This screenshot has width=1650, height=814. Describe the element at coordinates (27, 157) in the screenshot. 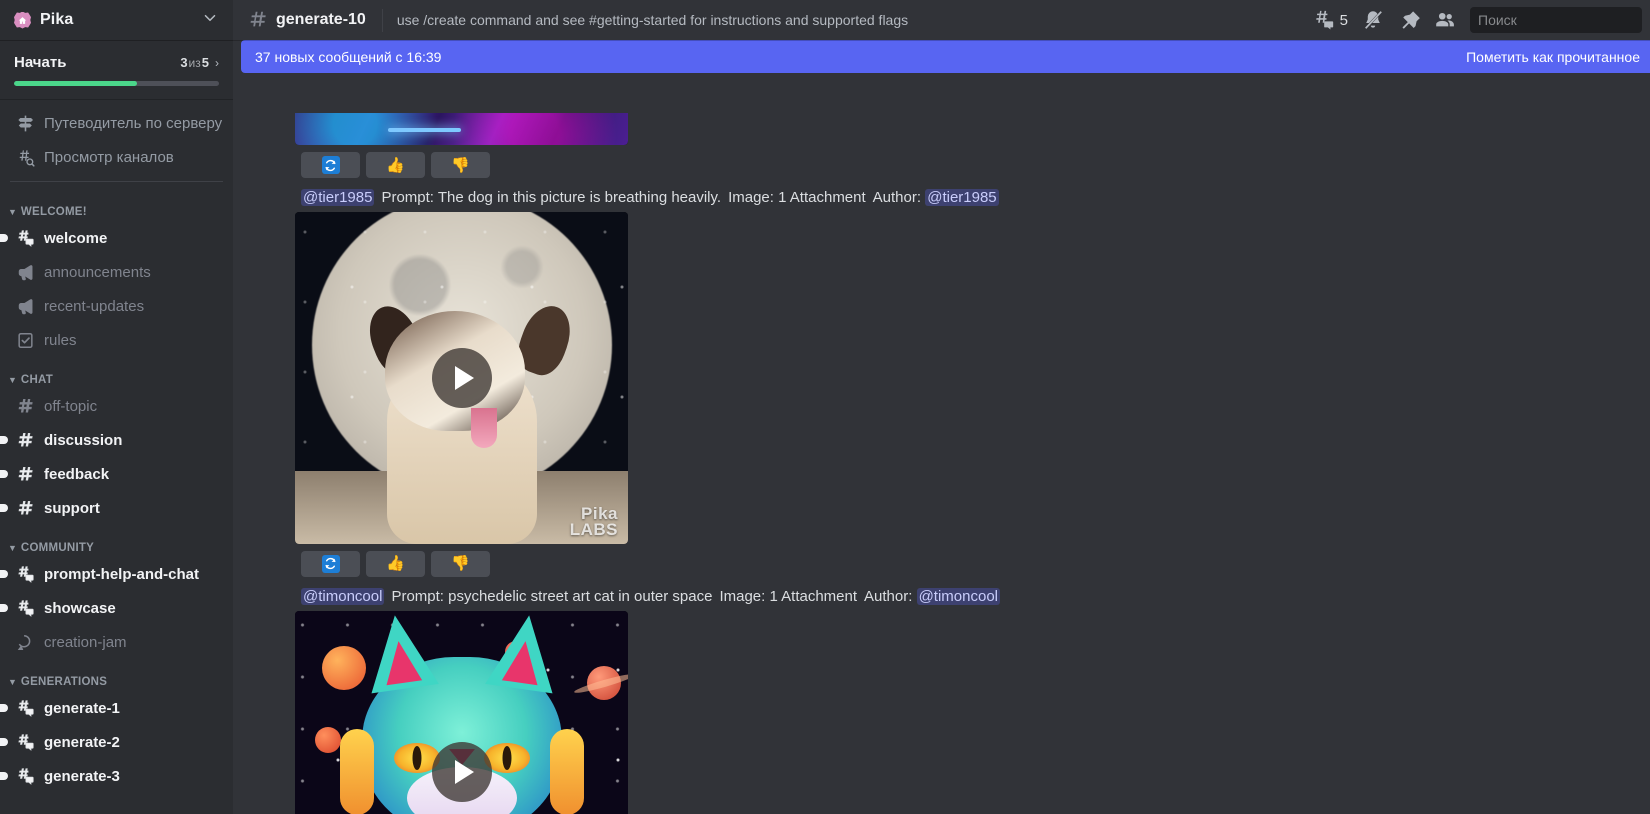

I see `browse-channels-icon` at that location.